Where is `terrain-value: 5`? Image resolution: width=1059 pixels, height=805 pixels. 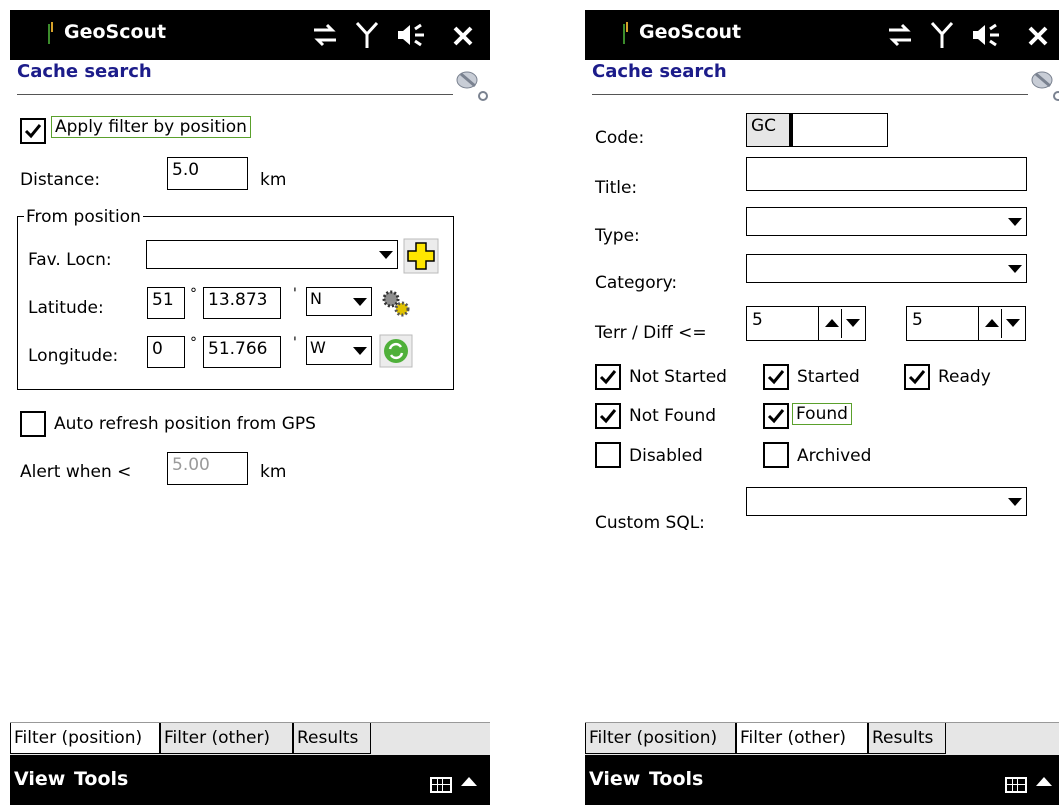
terrain-value: 5 is located at coordinates (757, 320).